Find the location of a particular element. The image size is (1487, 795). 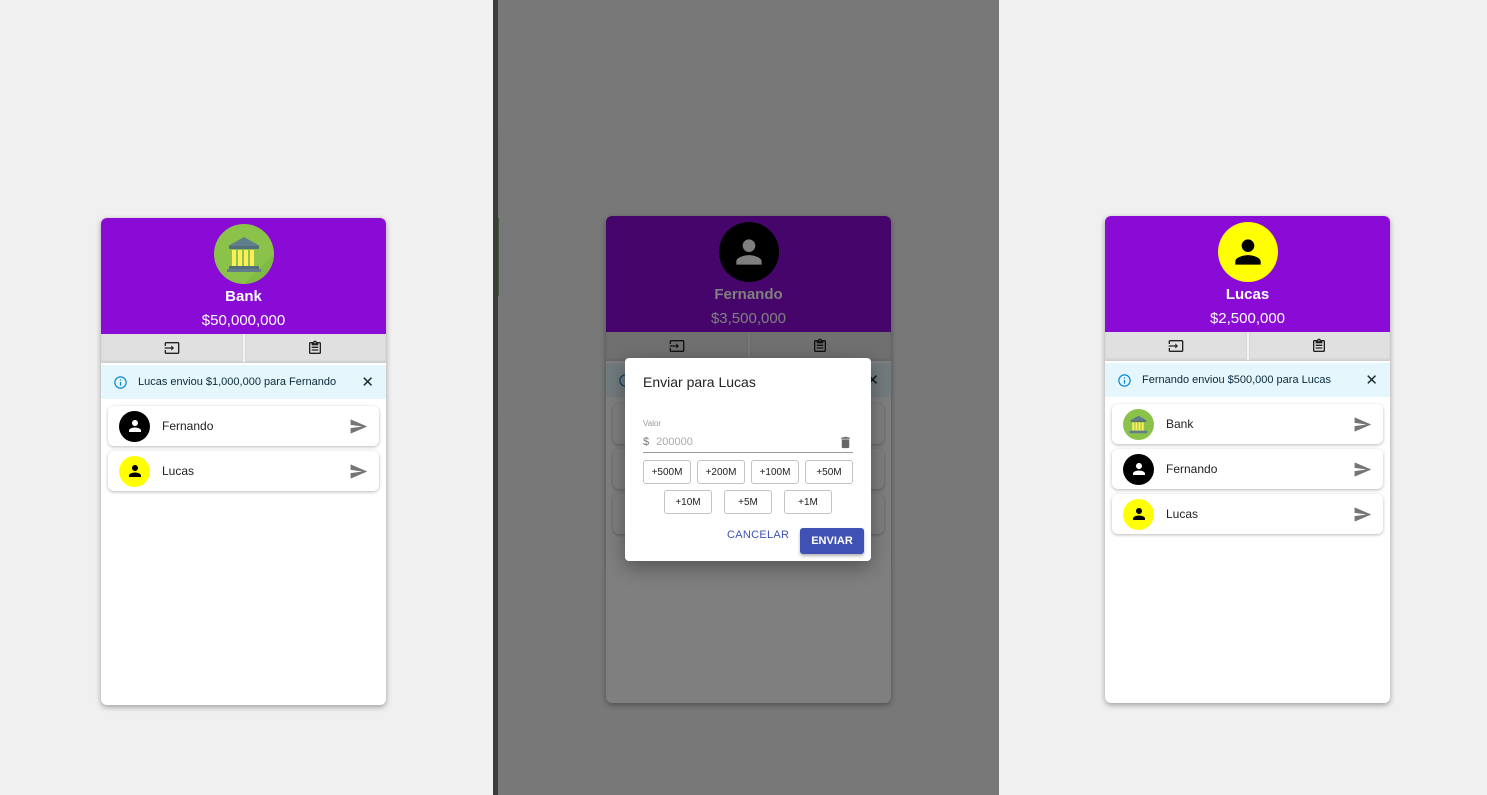

quick-amount-button: +1M is located at coordinates (808, 502).